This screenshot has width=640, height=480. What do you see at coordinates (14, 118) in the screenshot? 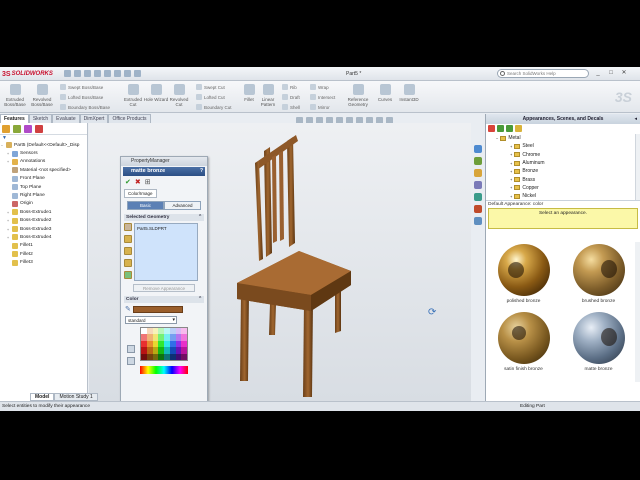
I see `tab-features: Features` at bounding box center [14, 118].